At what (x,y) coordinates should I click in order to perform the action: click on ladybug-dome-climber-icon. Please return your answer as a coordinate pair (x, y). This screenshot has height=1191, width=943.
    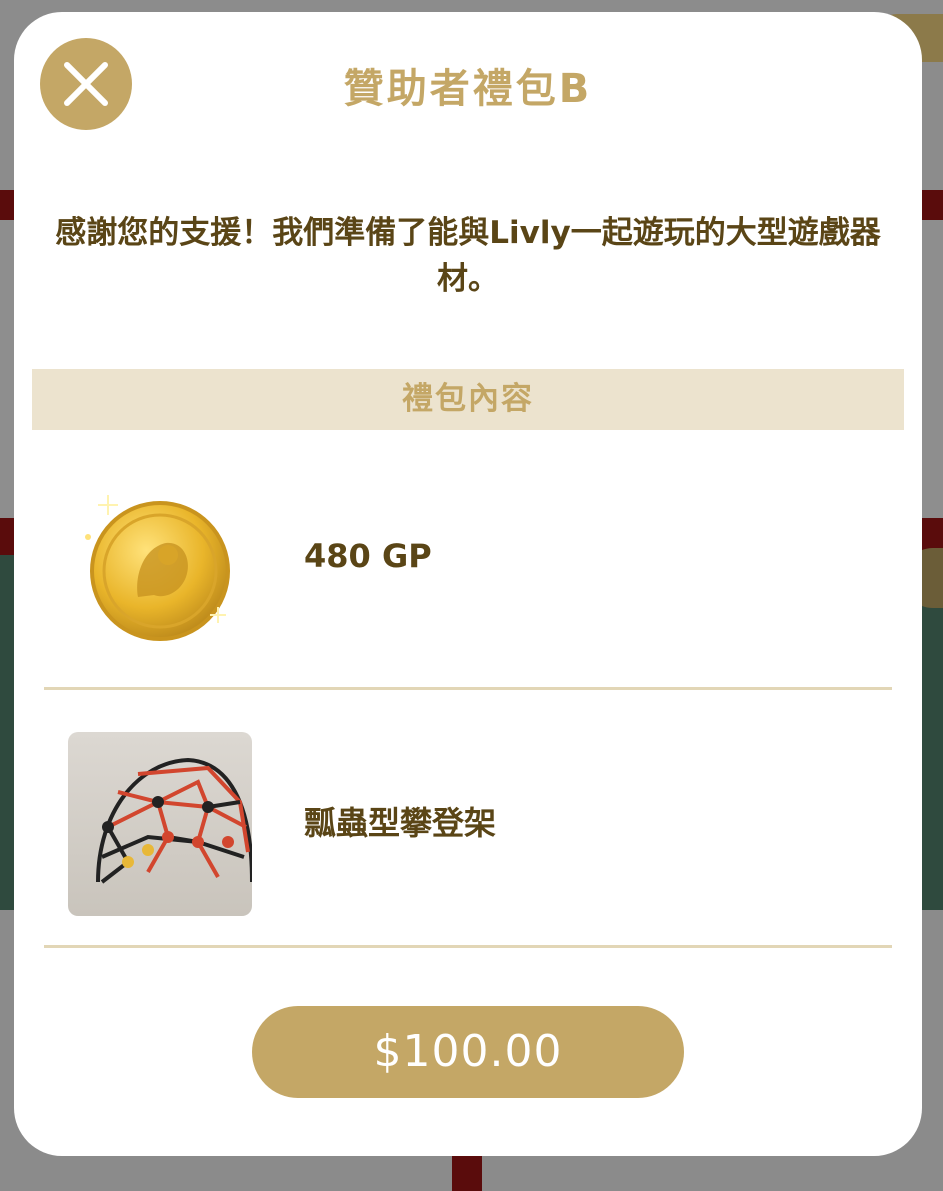
    Looking at the image, I should click on (160, 824).